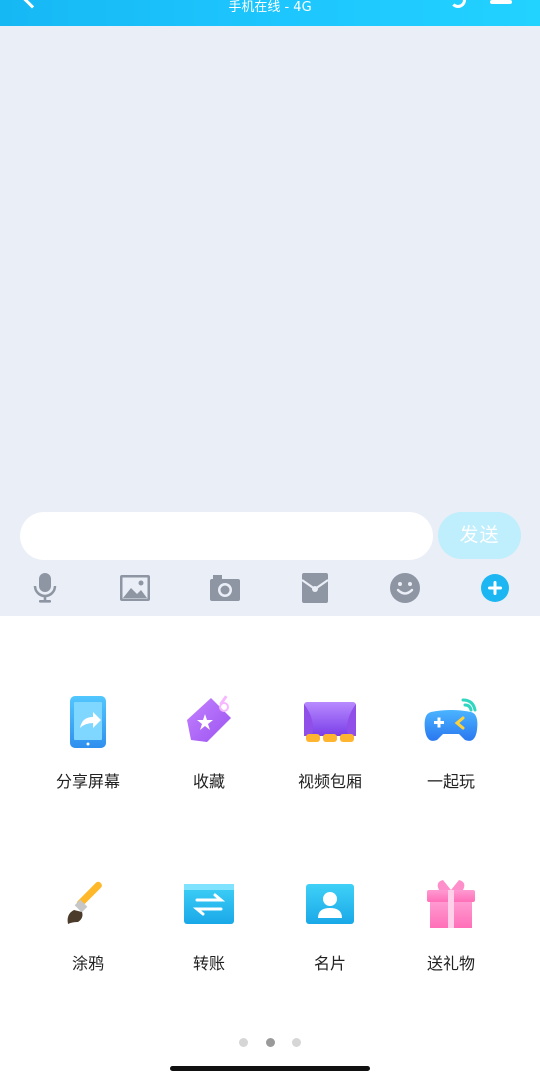 The width and height of the screenshot is (540, 1080). Describe the element at coordinates (330, 722) in the screenshot. I see `video-box-icon` at that location.